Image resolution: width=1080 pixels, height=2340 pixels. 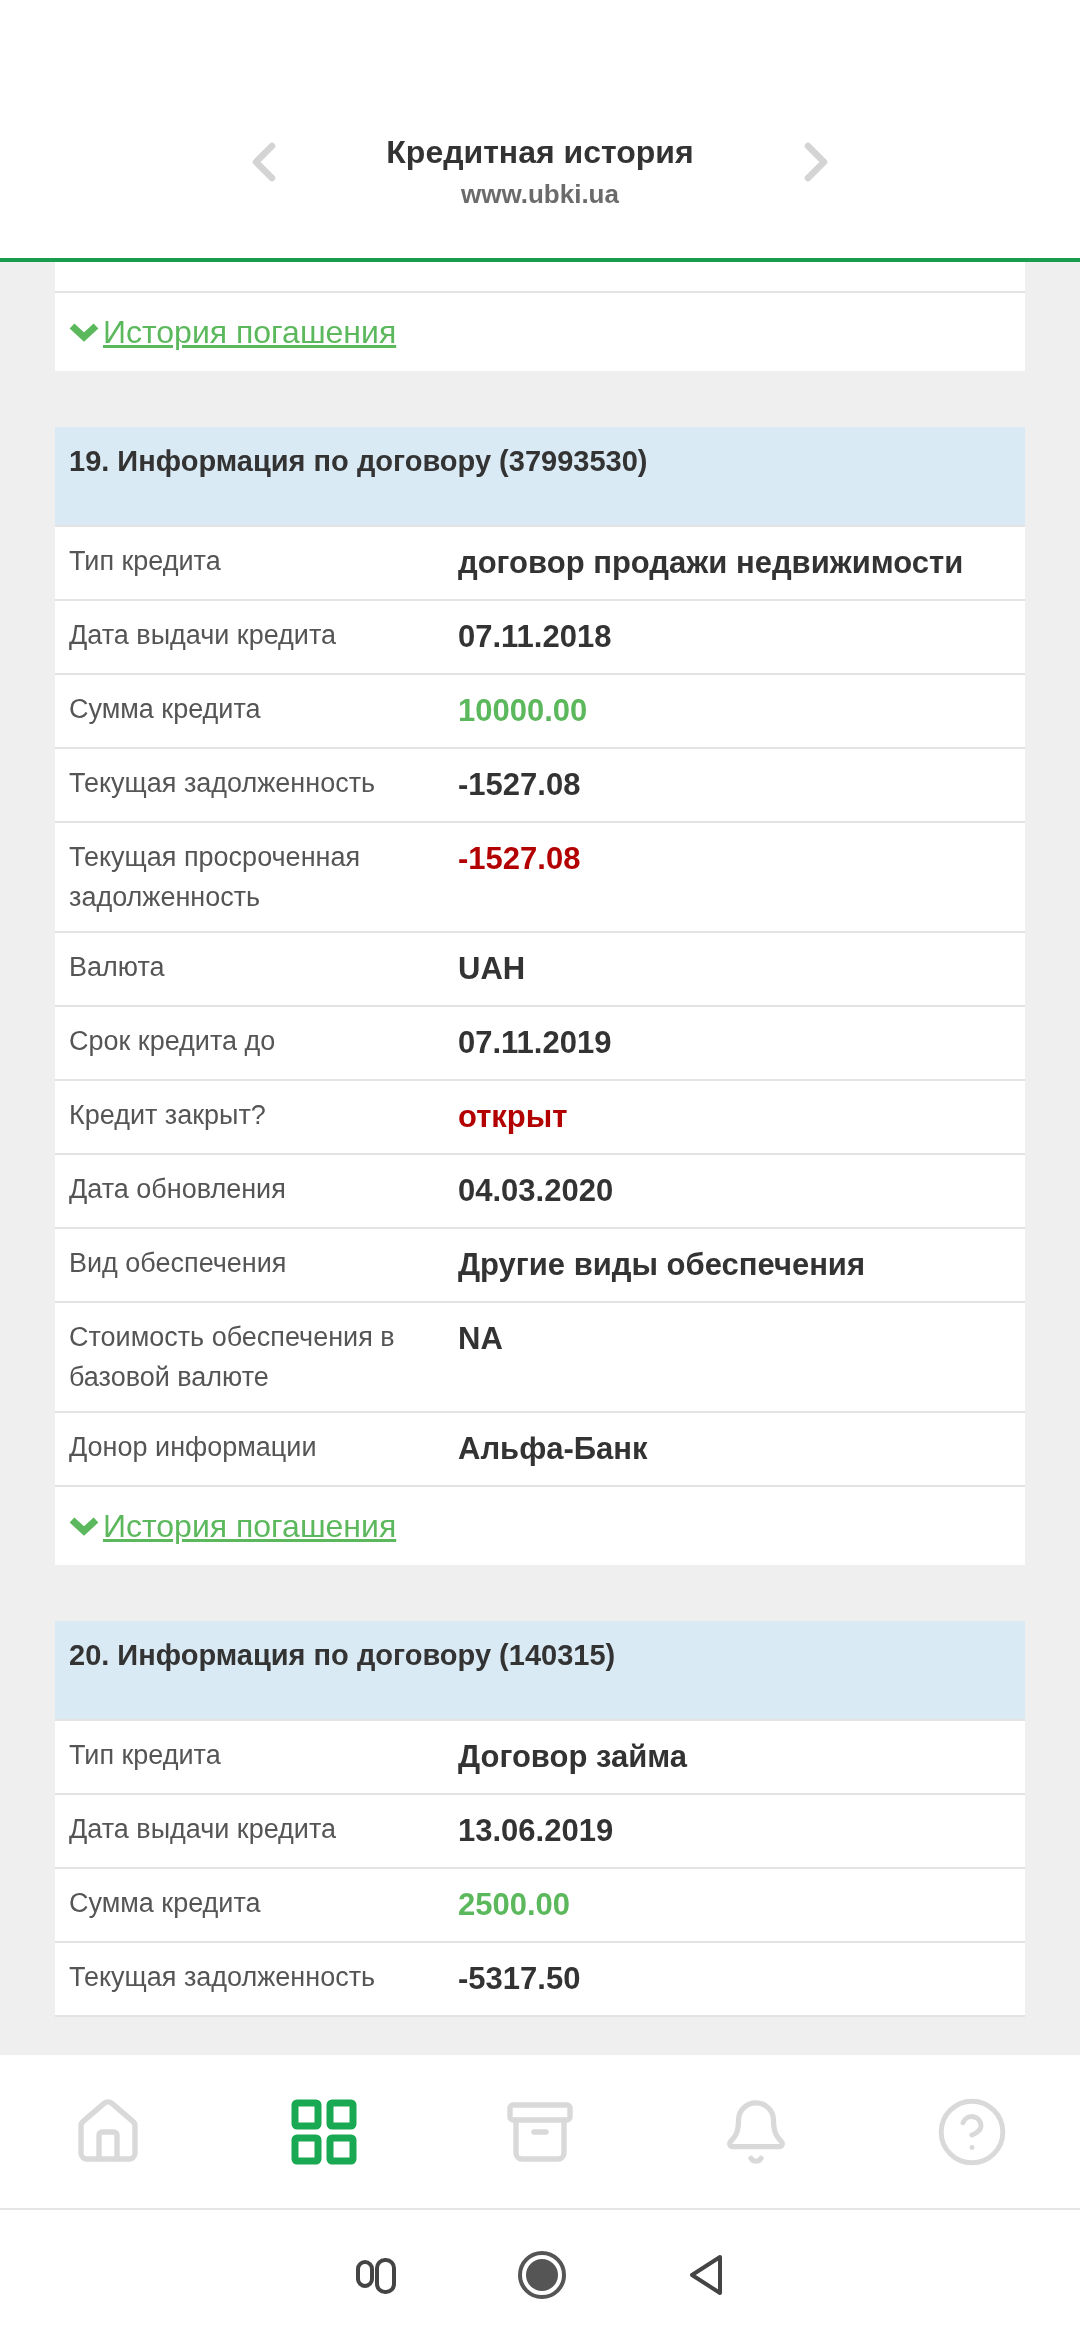 I want to click on field-value: Другие виды обеспечения, so click(x=662, y=1265).